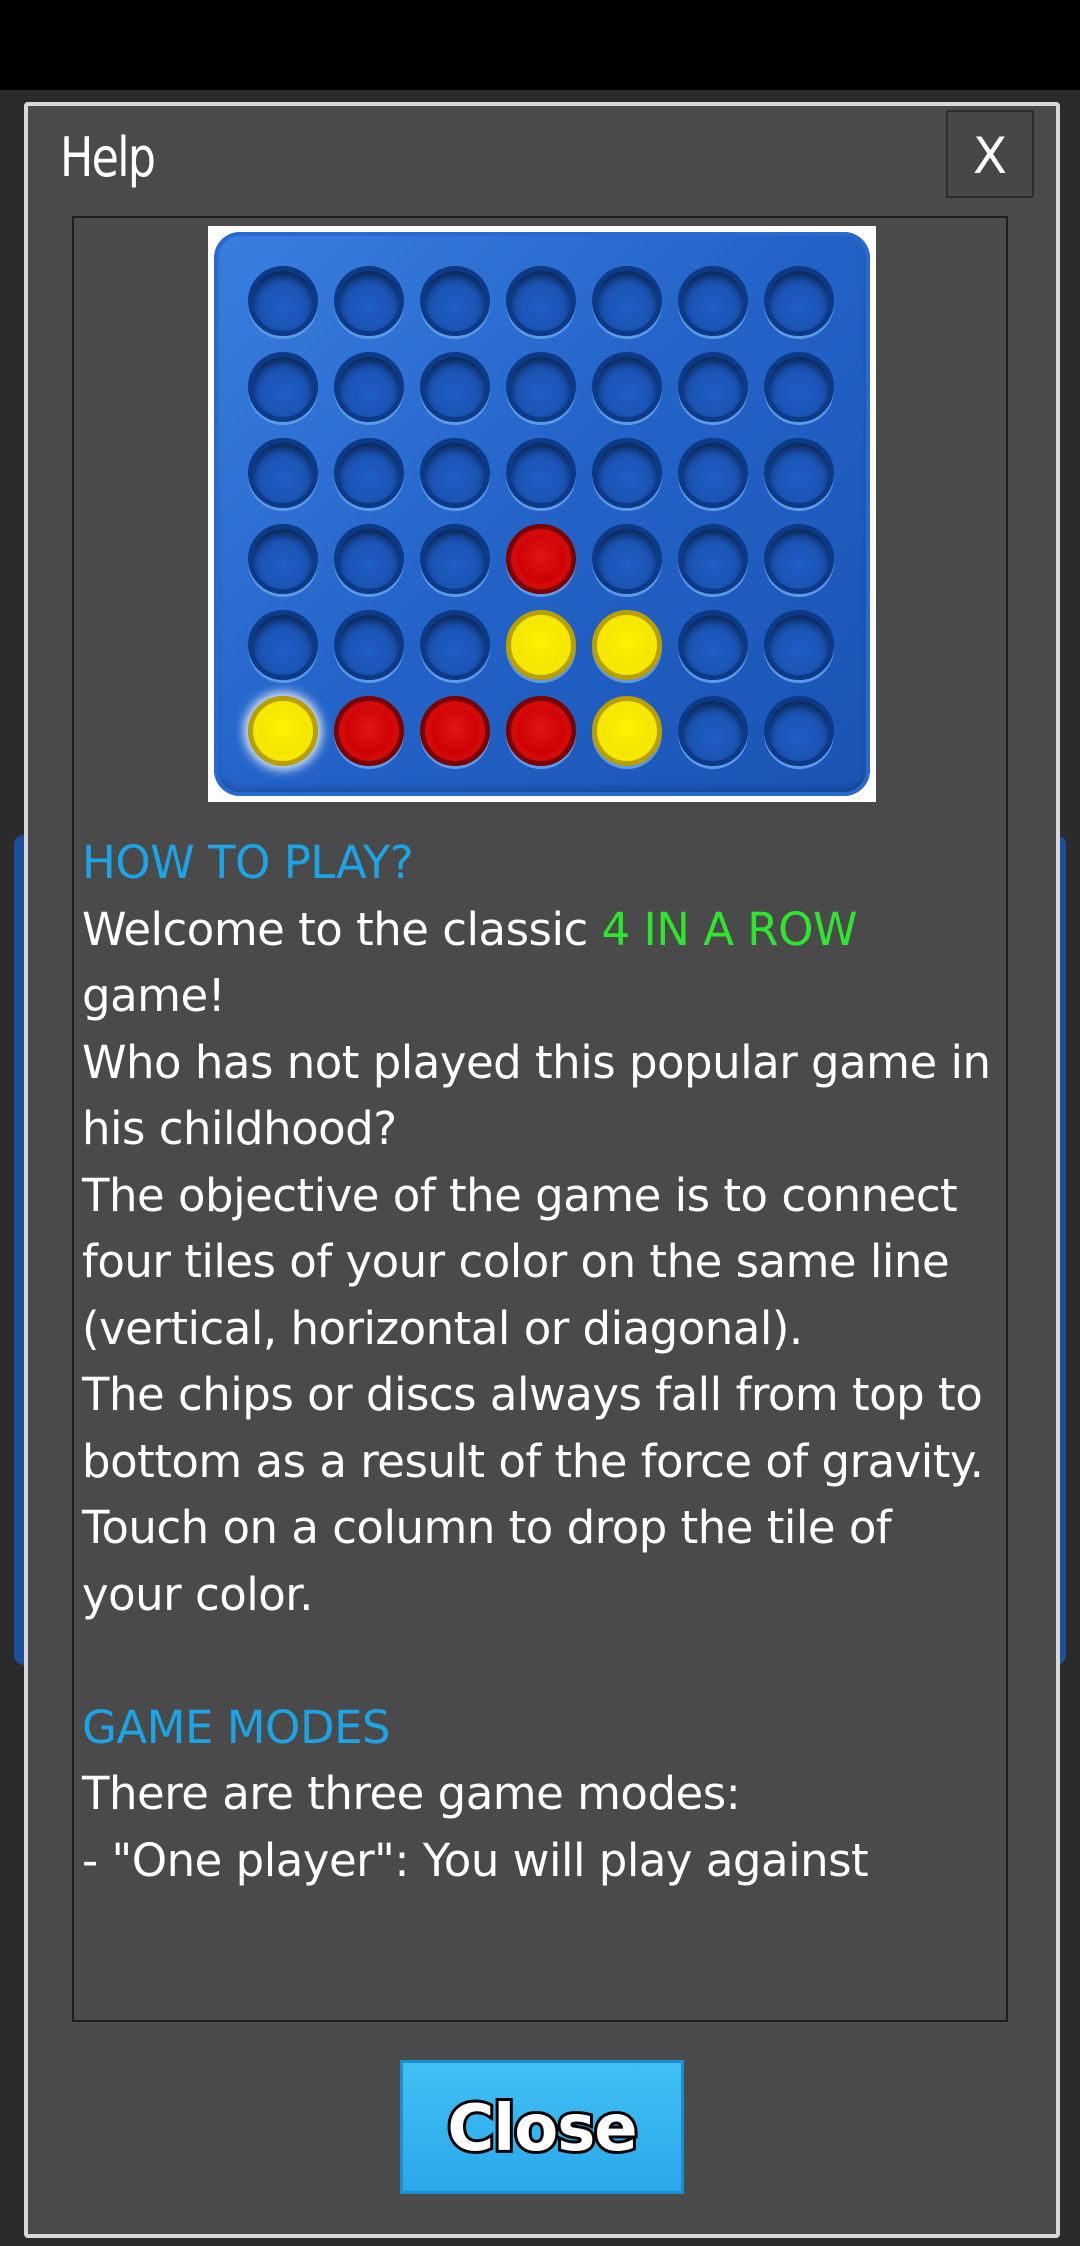  I want to click on close-x-button: X, so click(990, 154).